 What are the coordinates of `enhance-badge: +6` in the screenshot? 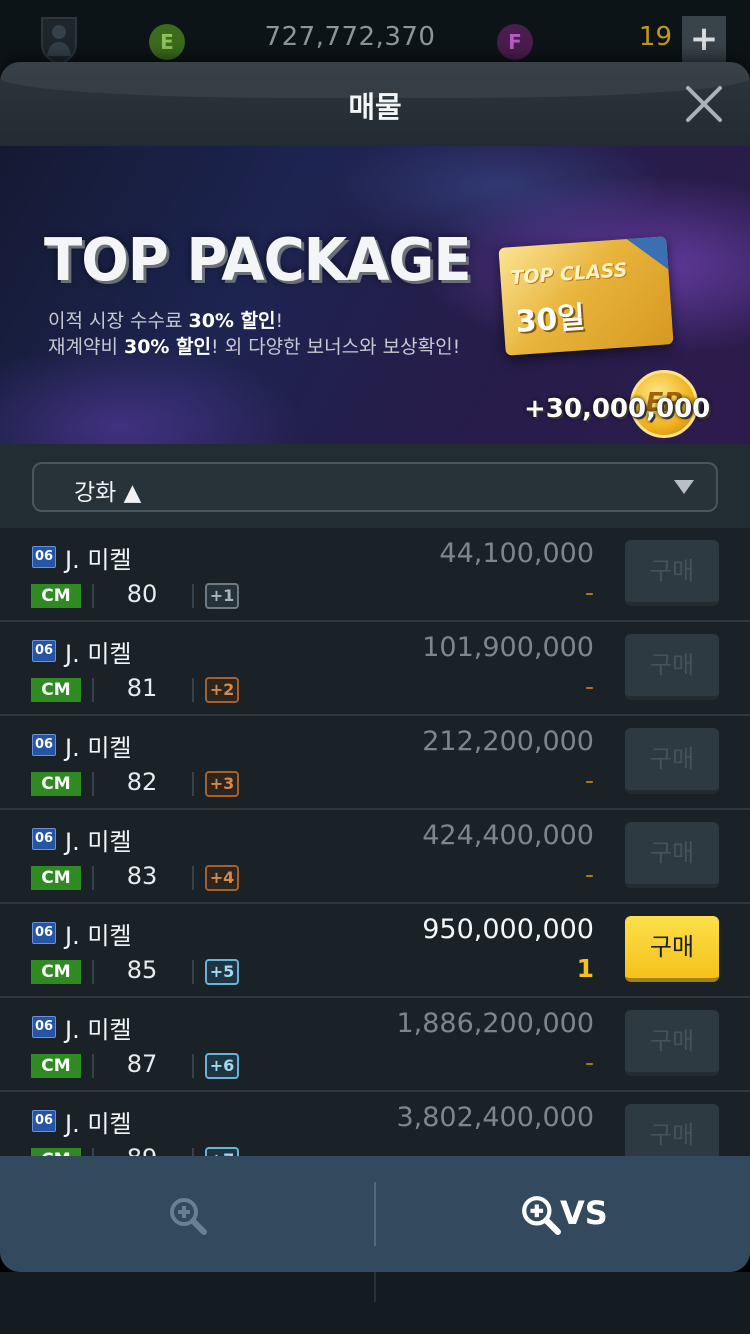 It's located at (222, 1066).